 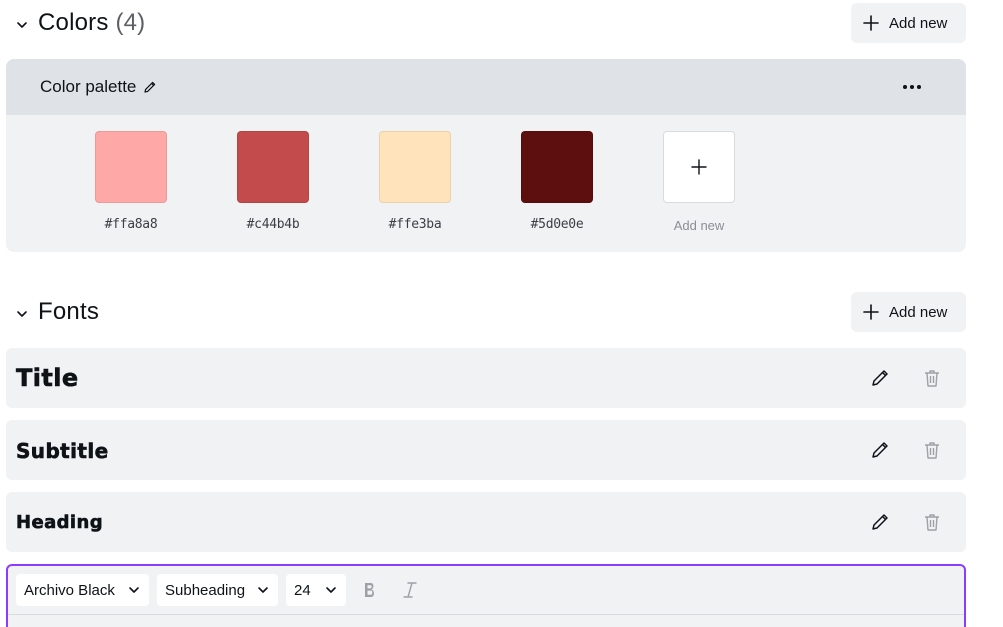 I want to click on color-swatch-label: #c44b4b, so click(x=273, y=224).